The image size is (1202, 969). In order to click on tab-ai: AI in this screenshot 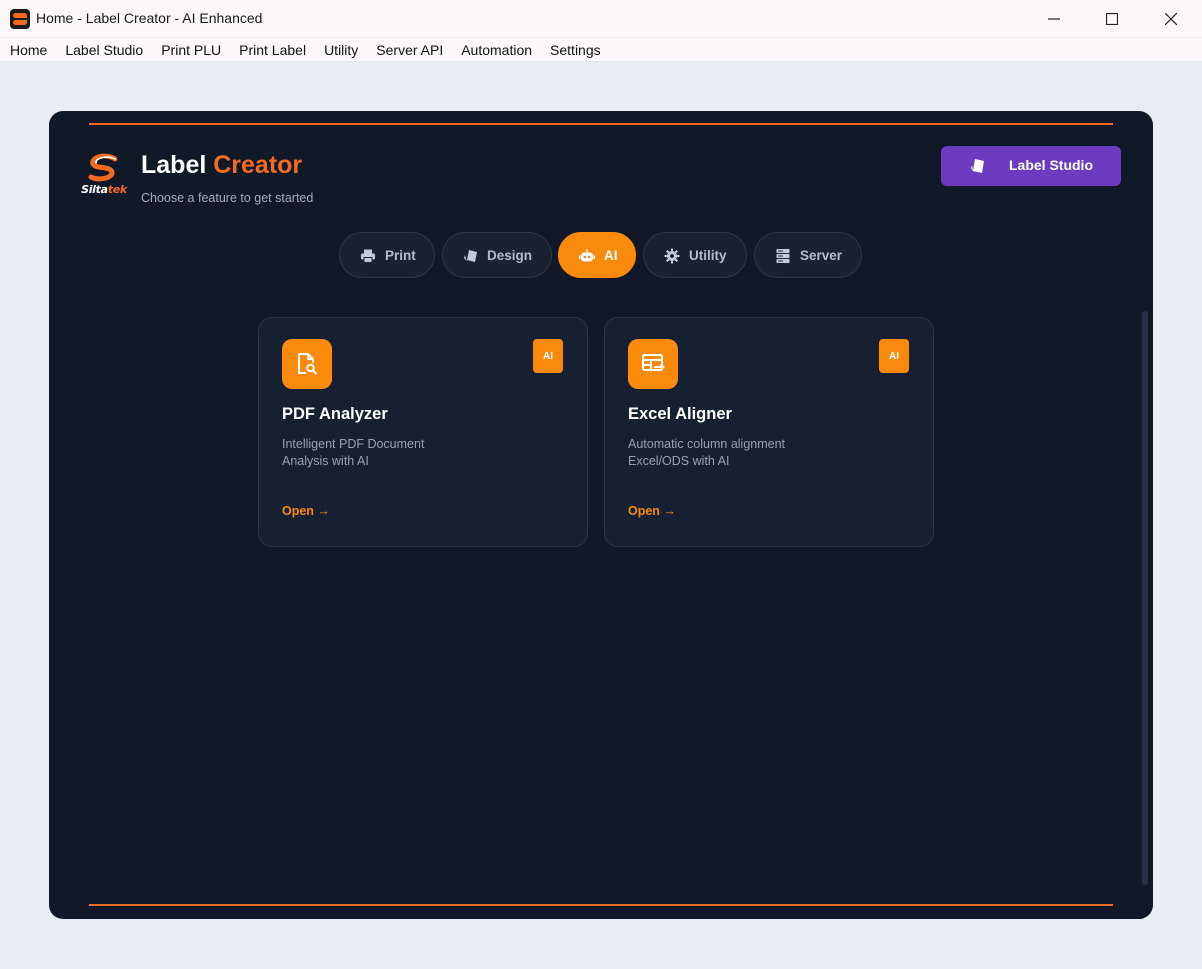, I will do `click(597, 255)`.